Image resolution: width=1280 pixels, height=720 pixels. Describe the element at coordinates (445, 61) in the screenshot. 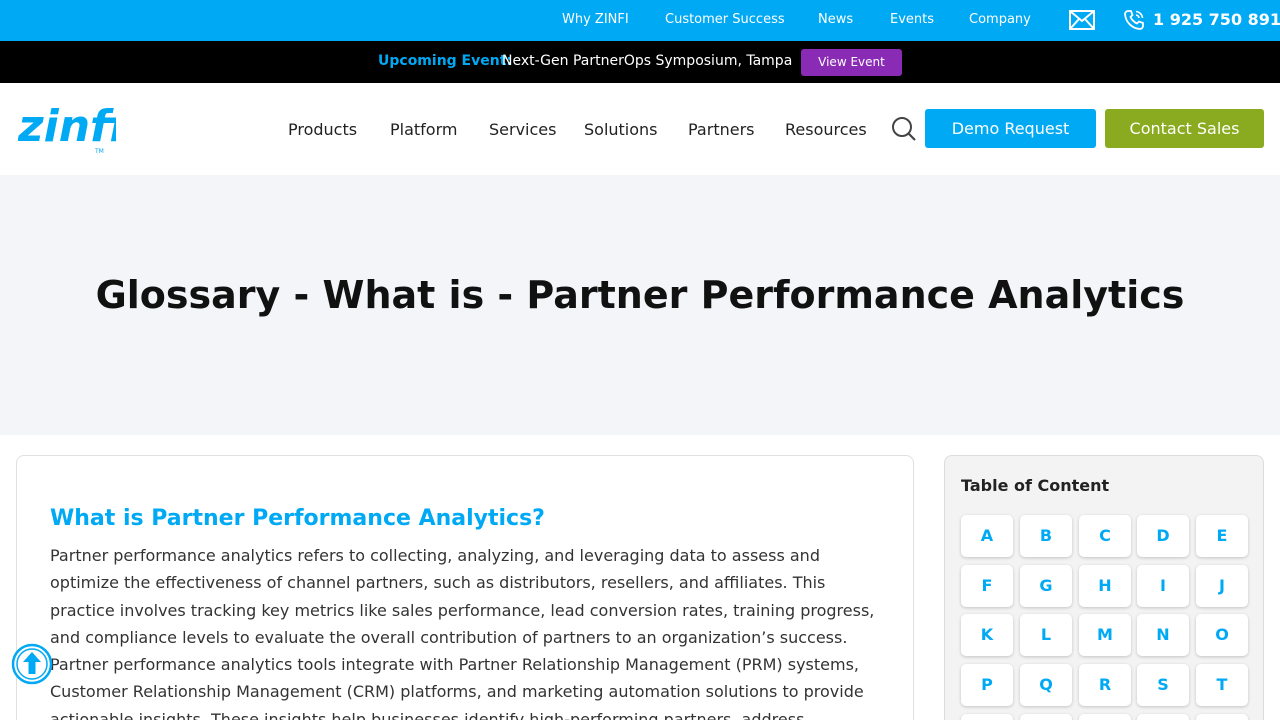

I see `event-label: Upcoming Event:` at that location.